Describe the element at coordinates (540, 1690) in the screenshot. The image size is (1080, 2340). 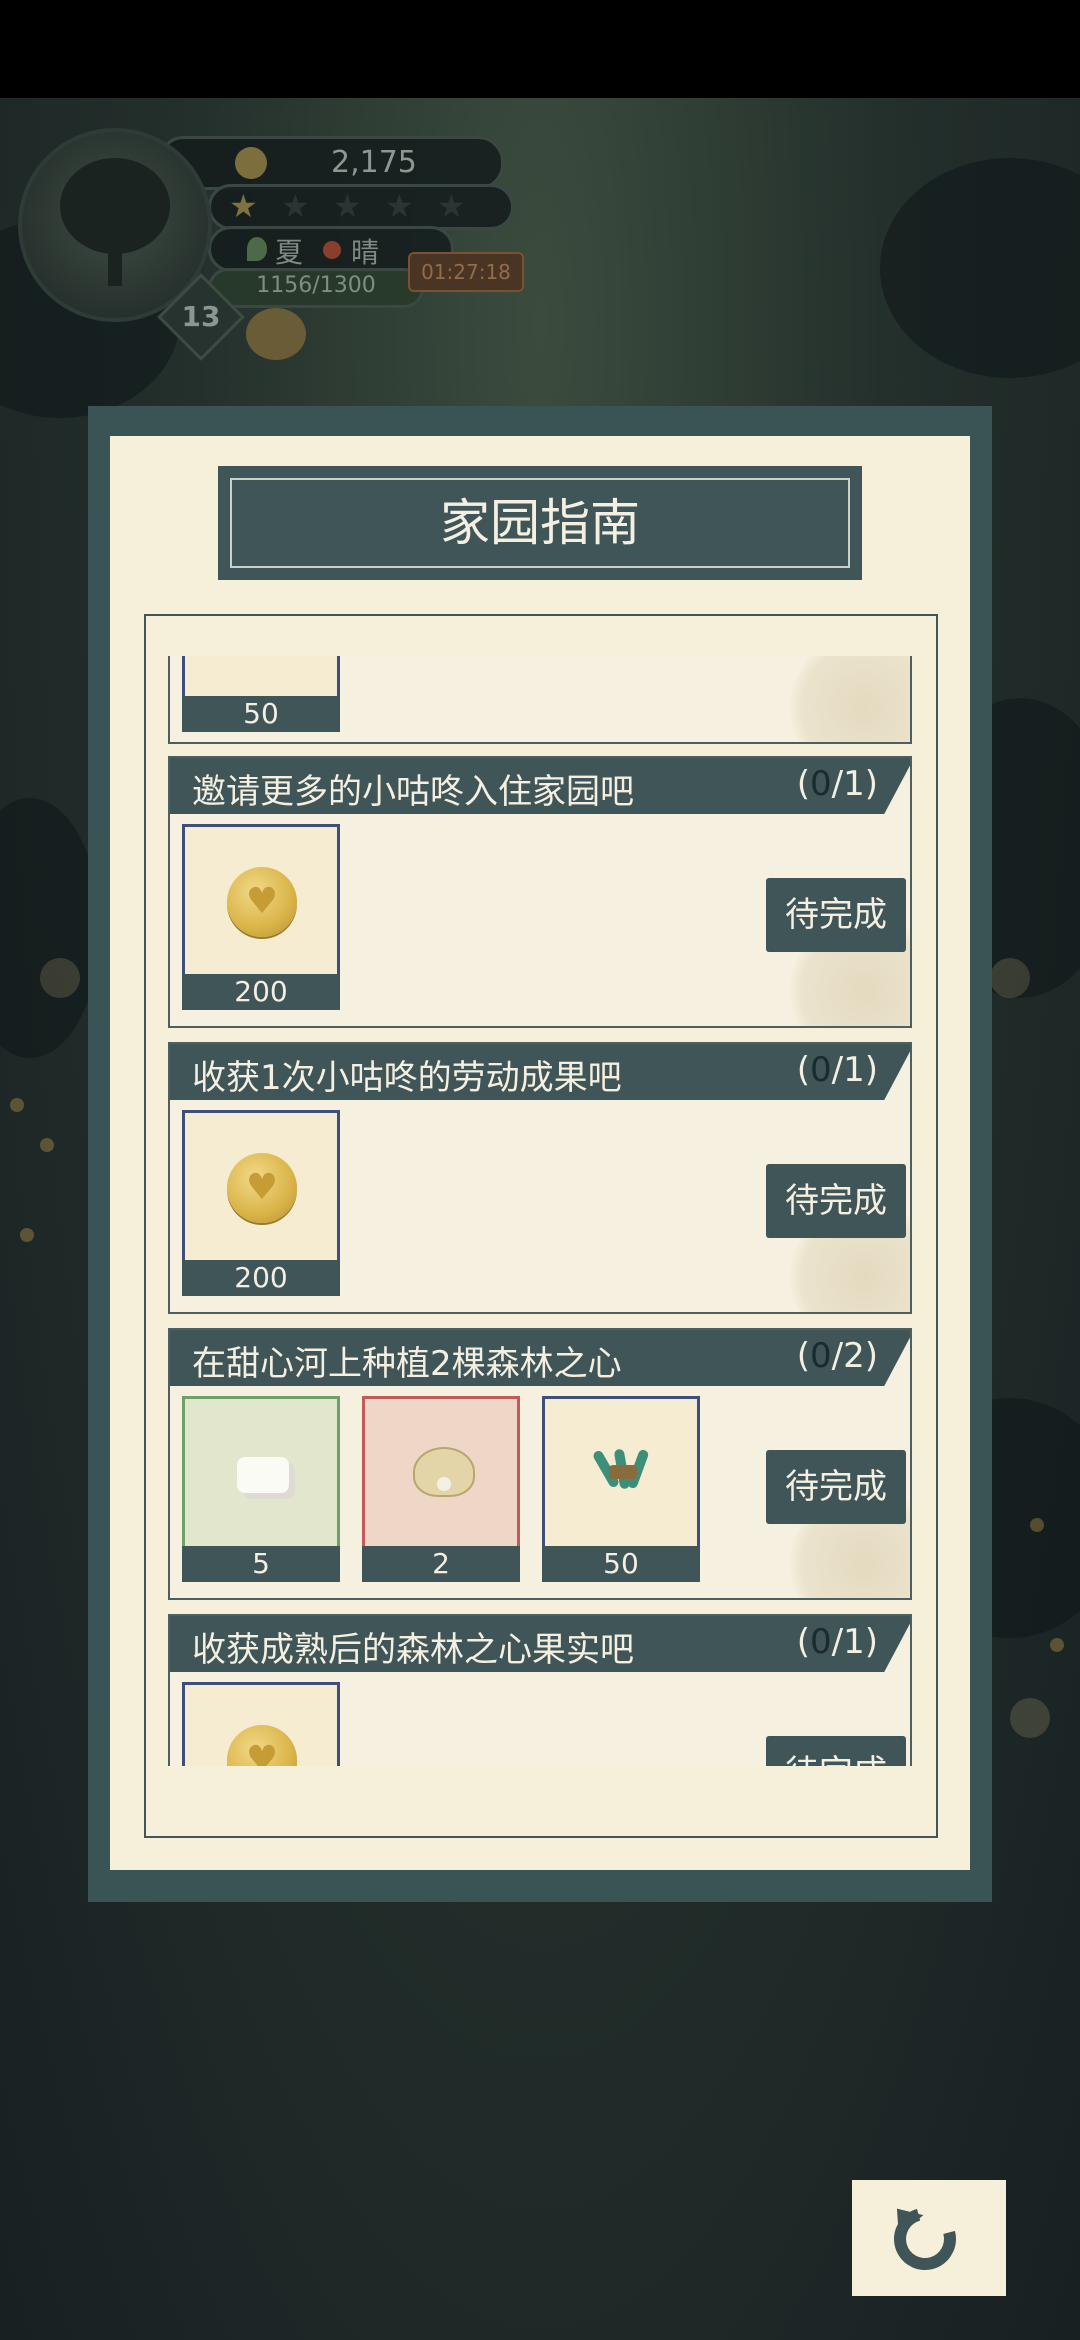
I see `task-card: 收获成熟后的森林之心果实吧 (0/1) ♥ 待完成` at that location.